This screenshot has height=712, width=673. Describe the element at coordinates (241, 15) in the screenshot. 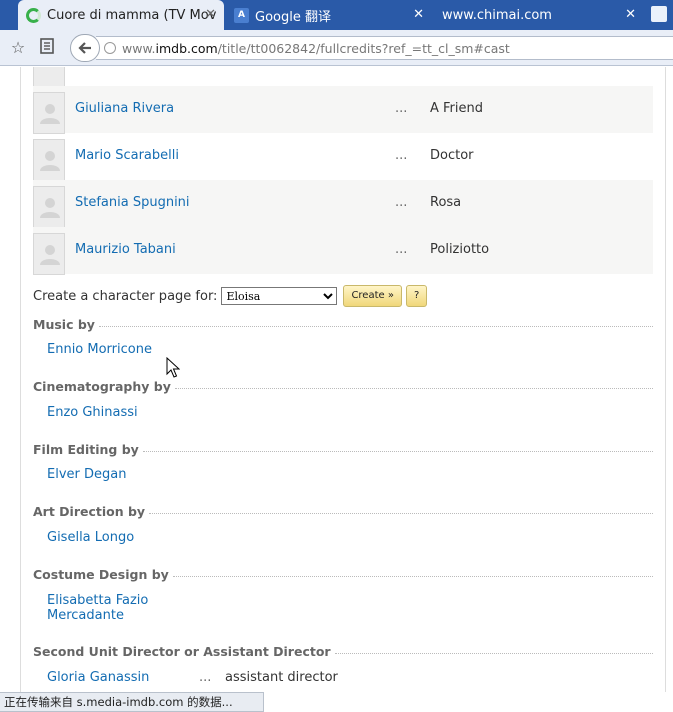

I see `google-translate-icon: A` at that location.